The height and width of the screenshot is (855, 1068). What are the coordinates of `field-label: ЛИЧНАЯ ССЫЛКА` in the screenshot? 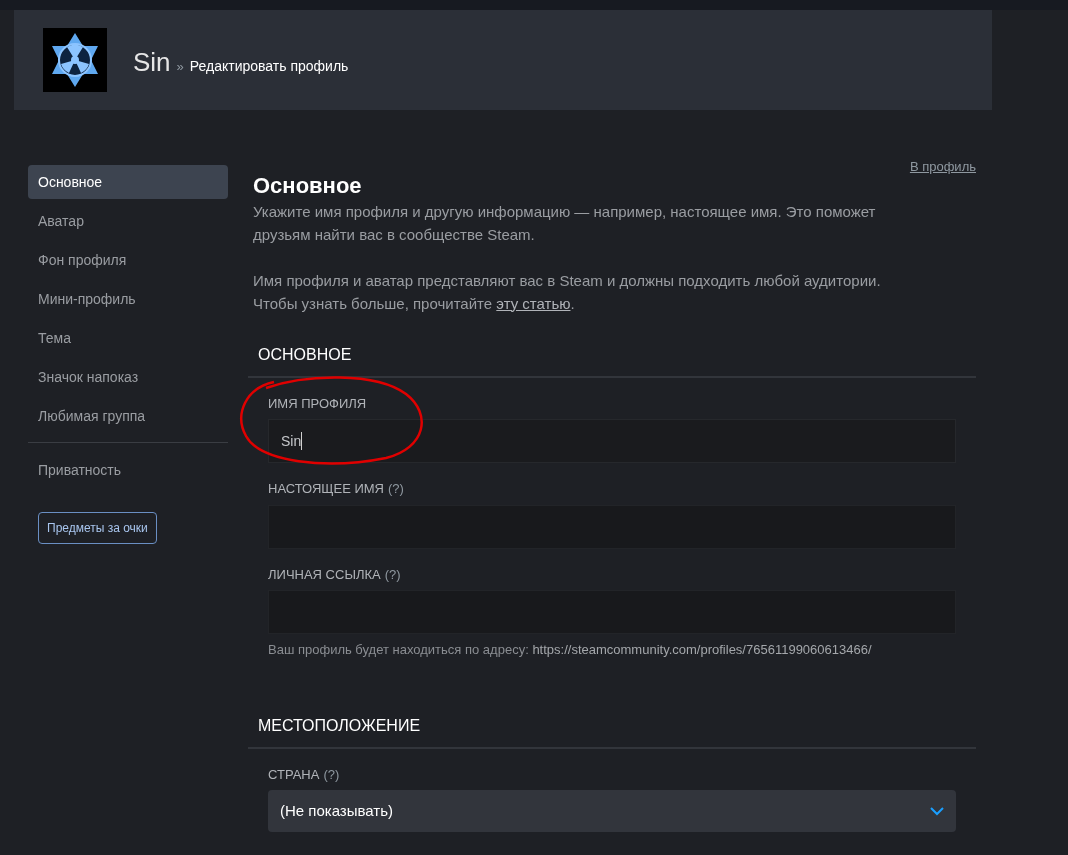 It's located at (324, 574).